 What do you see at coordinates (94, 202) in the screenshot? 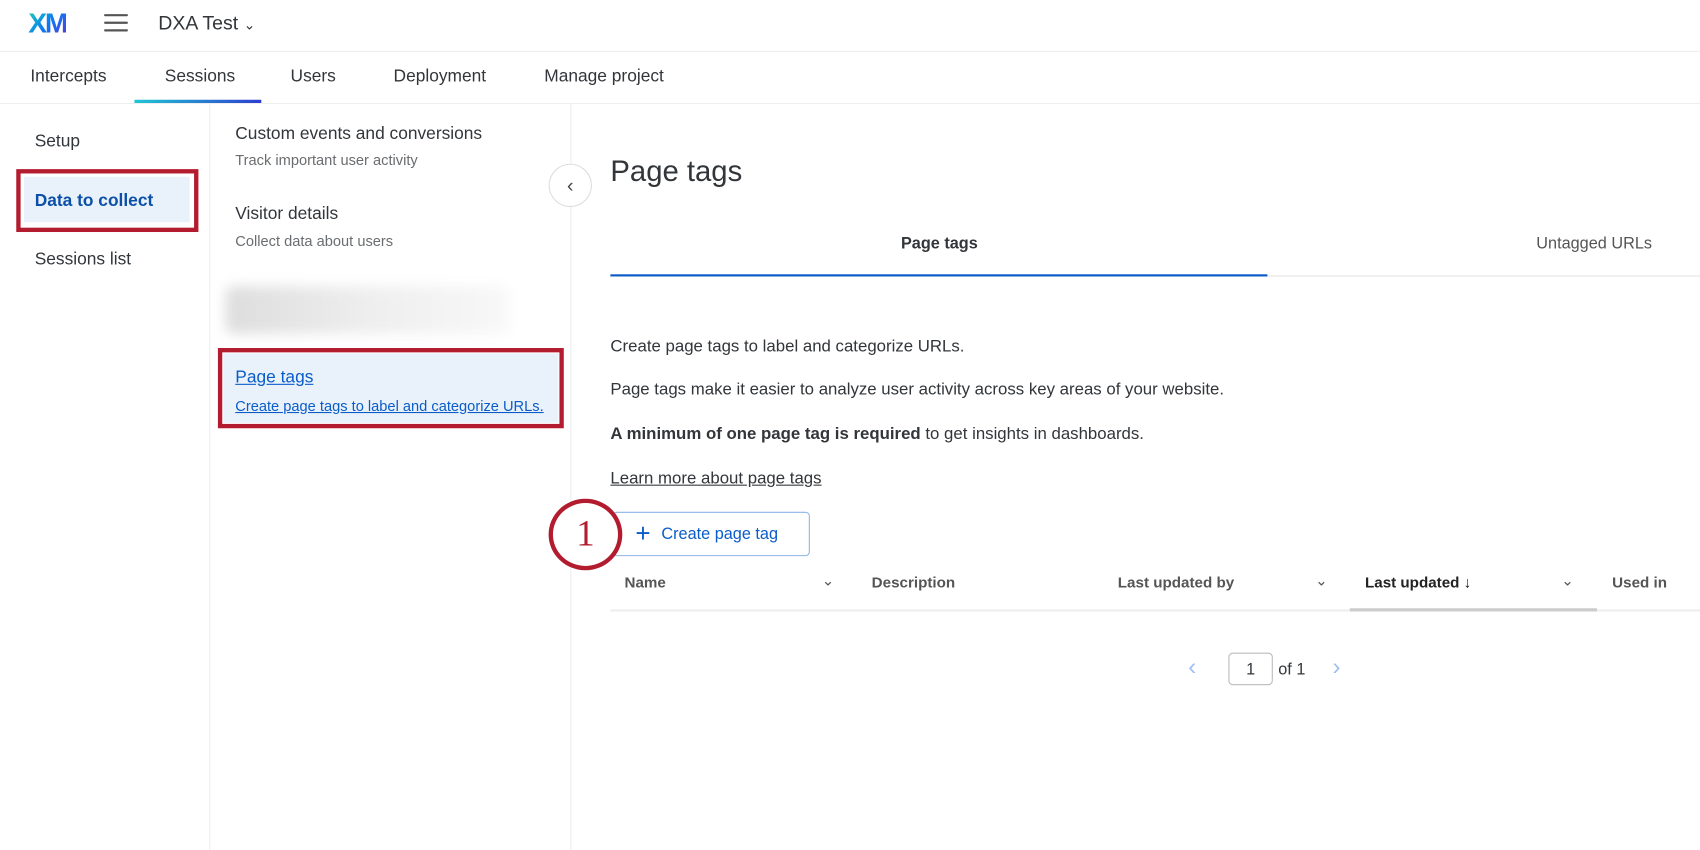
I see `sidebar-item-data-to-collect: Data to collect` at bounding box center [94, 202].